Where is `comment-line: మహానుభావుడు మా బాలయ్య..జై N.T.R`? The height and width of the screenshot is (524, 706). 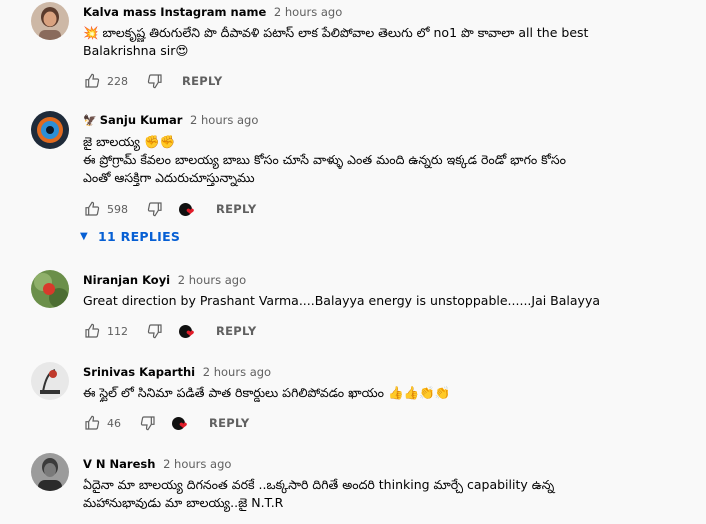
comment-line: మహానుభావుడు మా బాలయ్య..జై N.T.R is located at coordinates (183, 502).